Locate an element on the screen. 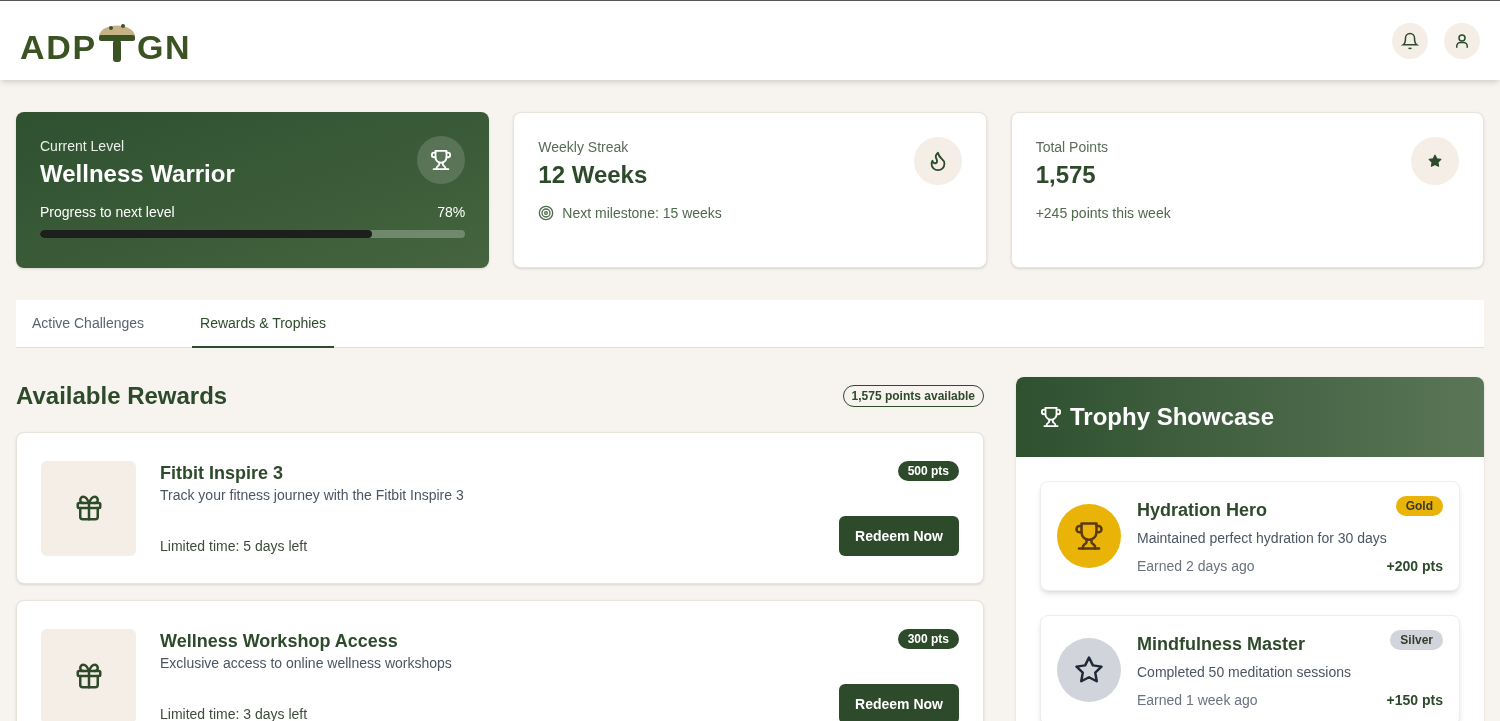 Image resolution: width=1500 pixels, height=721 pixels. points-badge: 300 pts is located at coordinates (928, 638).